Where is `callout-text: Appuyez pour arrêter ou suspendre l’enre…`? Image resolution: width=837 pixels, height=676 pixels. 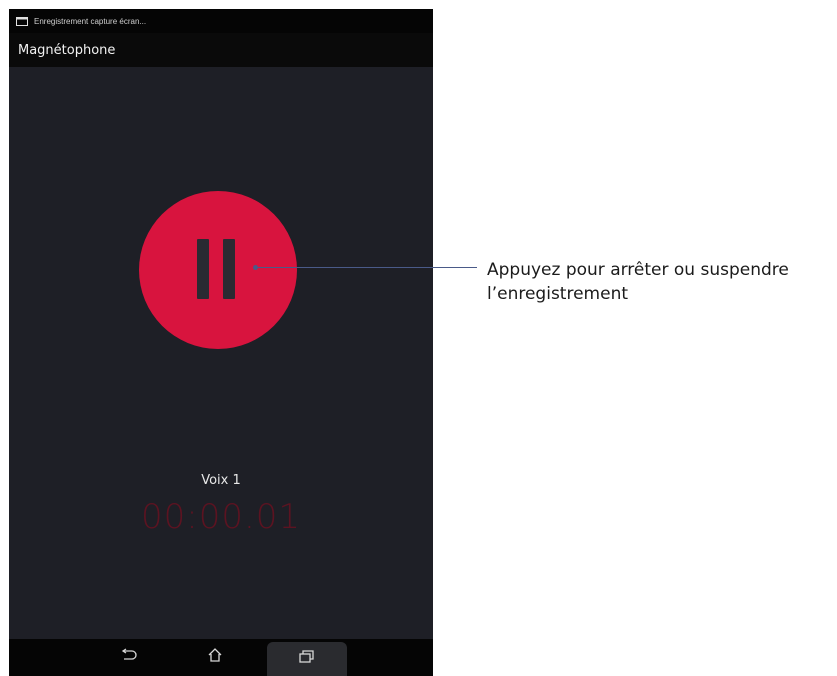
callout-text: Appuyez pour arrêter ou suspendre l’enre… is located at coordinates (662, 282).